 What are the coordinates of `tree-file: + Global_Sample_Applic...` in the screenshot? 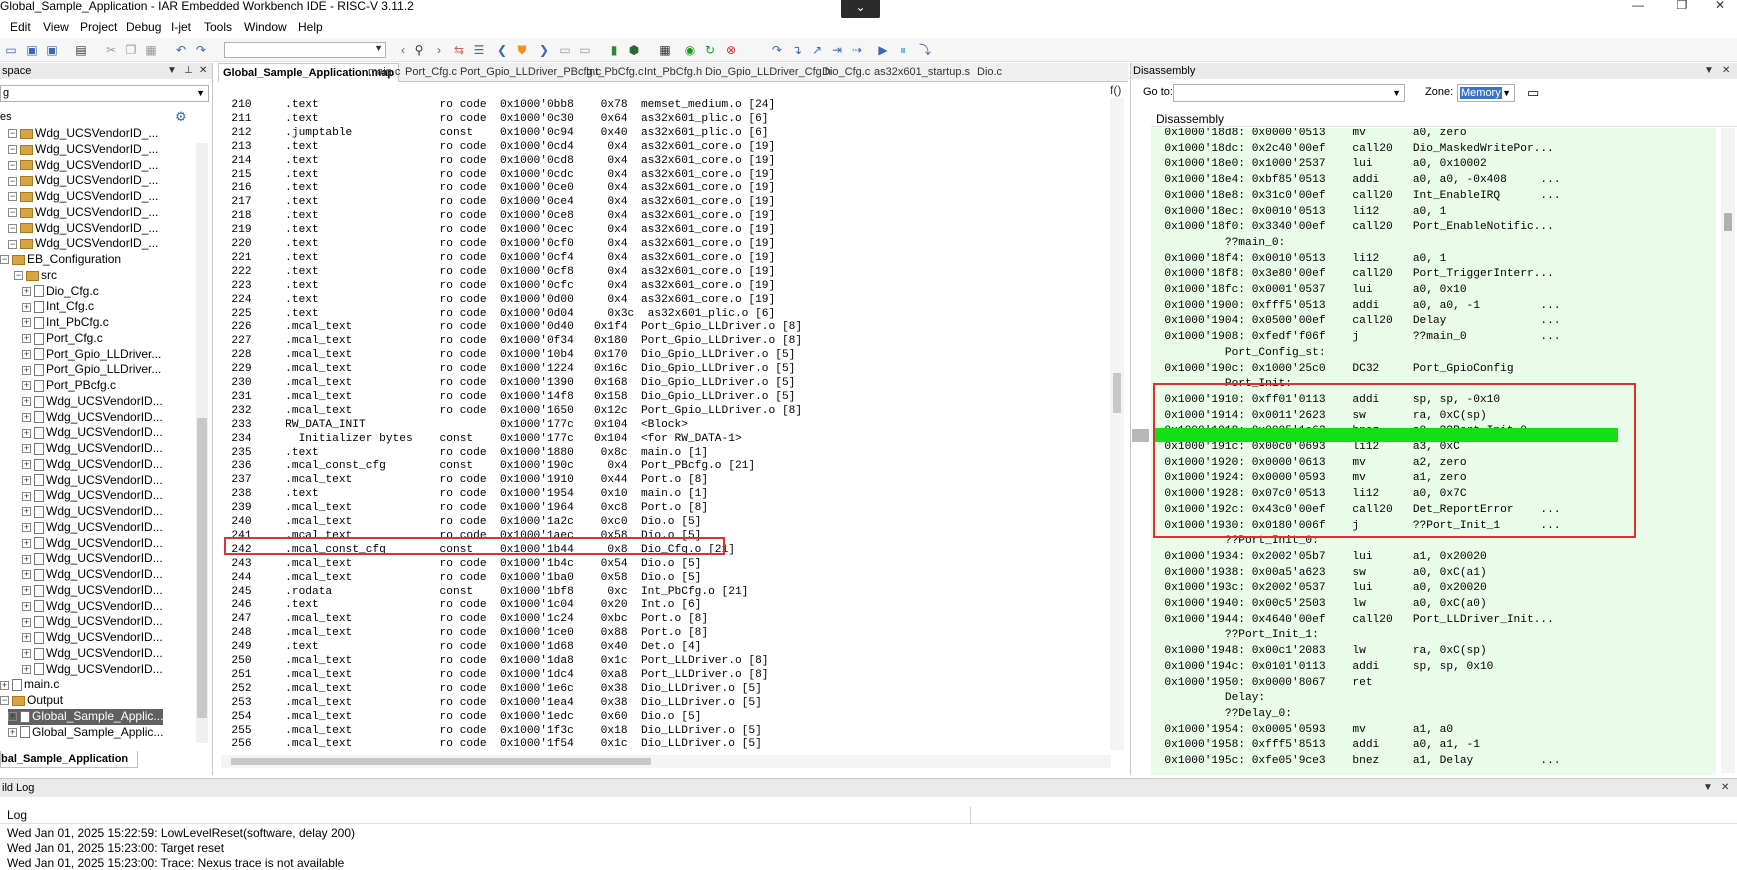 It's located at (85, 733).